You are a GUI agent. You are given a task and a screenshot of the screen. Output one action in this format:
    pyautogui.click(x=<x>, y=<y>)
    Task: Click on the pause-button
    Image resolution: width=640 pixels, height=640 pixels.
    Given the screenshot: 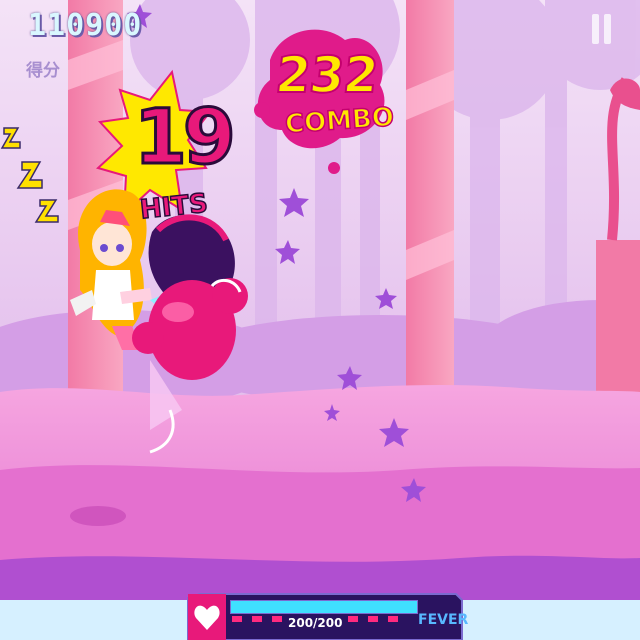 What is the action you would take?
    pyautogui.click(x=602, y=29)
    